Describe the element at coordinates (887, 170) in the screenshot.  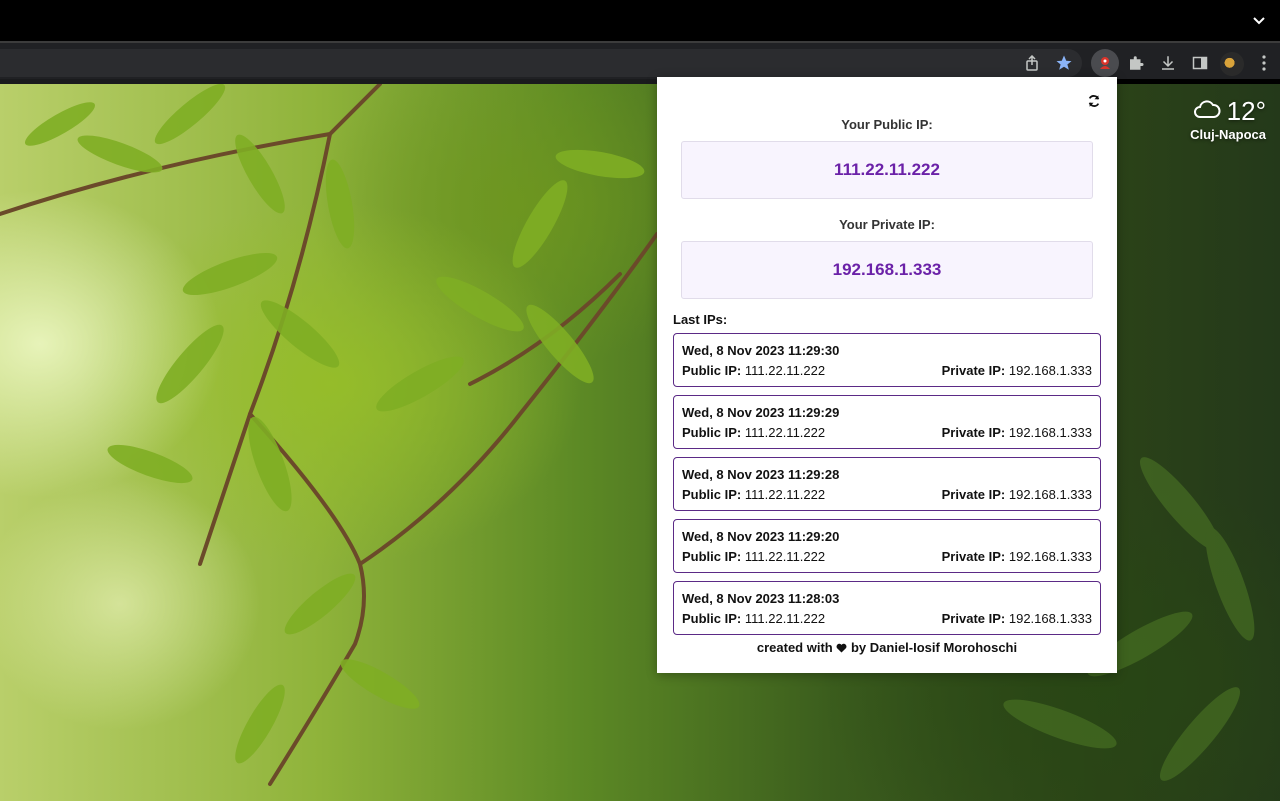
I see `public-ip-value: 111.22.11.222` at that location.